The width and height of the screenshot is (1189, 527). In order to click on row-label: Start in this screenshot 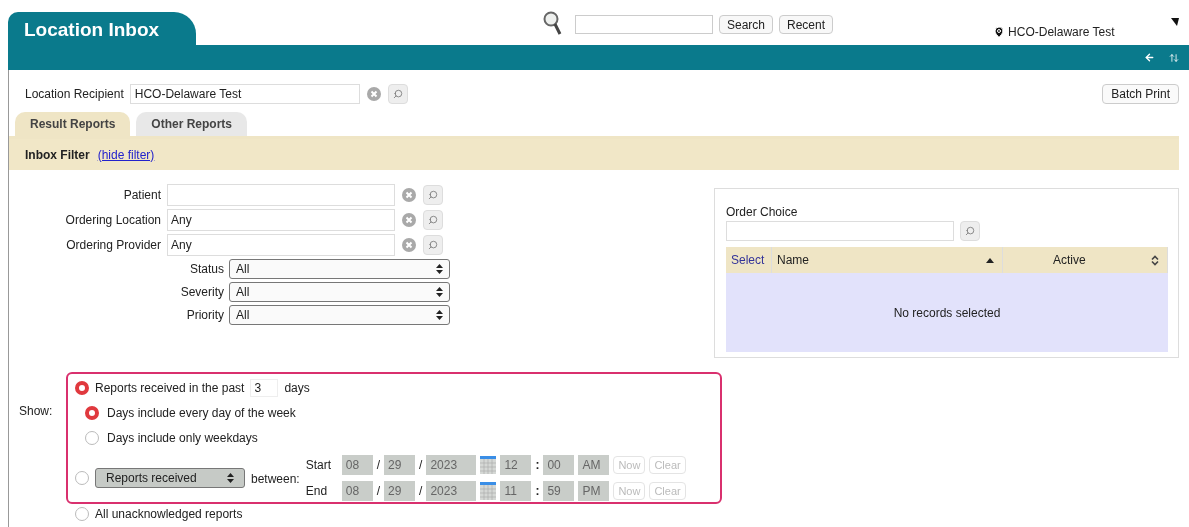, I will do `click(319, 465)`.